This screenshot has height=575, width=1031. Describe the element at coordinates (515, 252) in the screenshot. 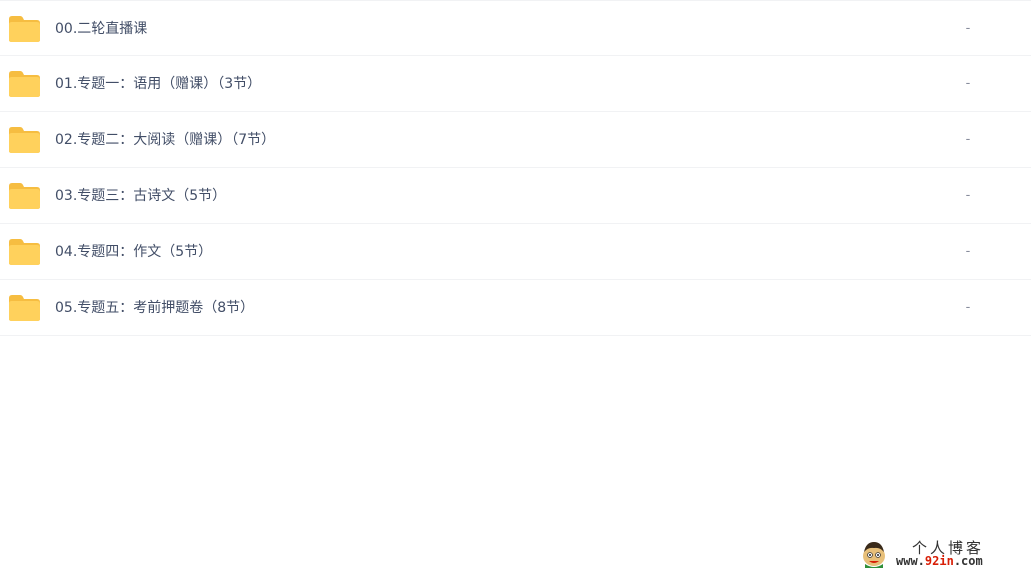

I see `list-item: 04.专题四：作文（5节） -` at that location.